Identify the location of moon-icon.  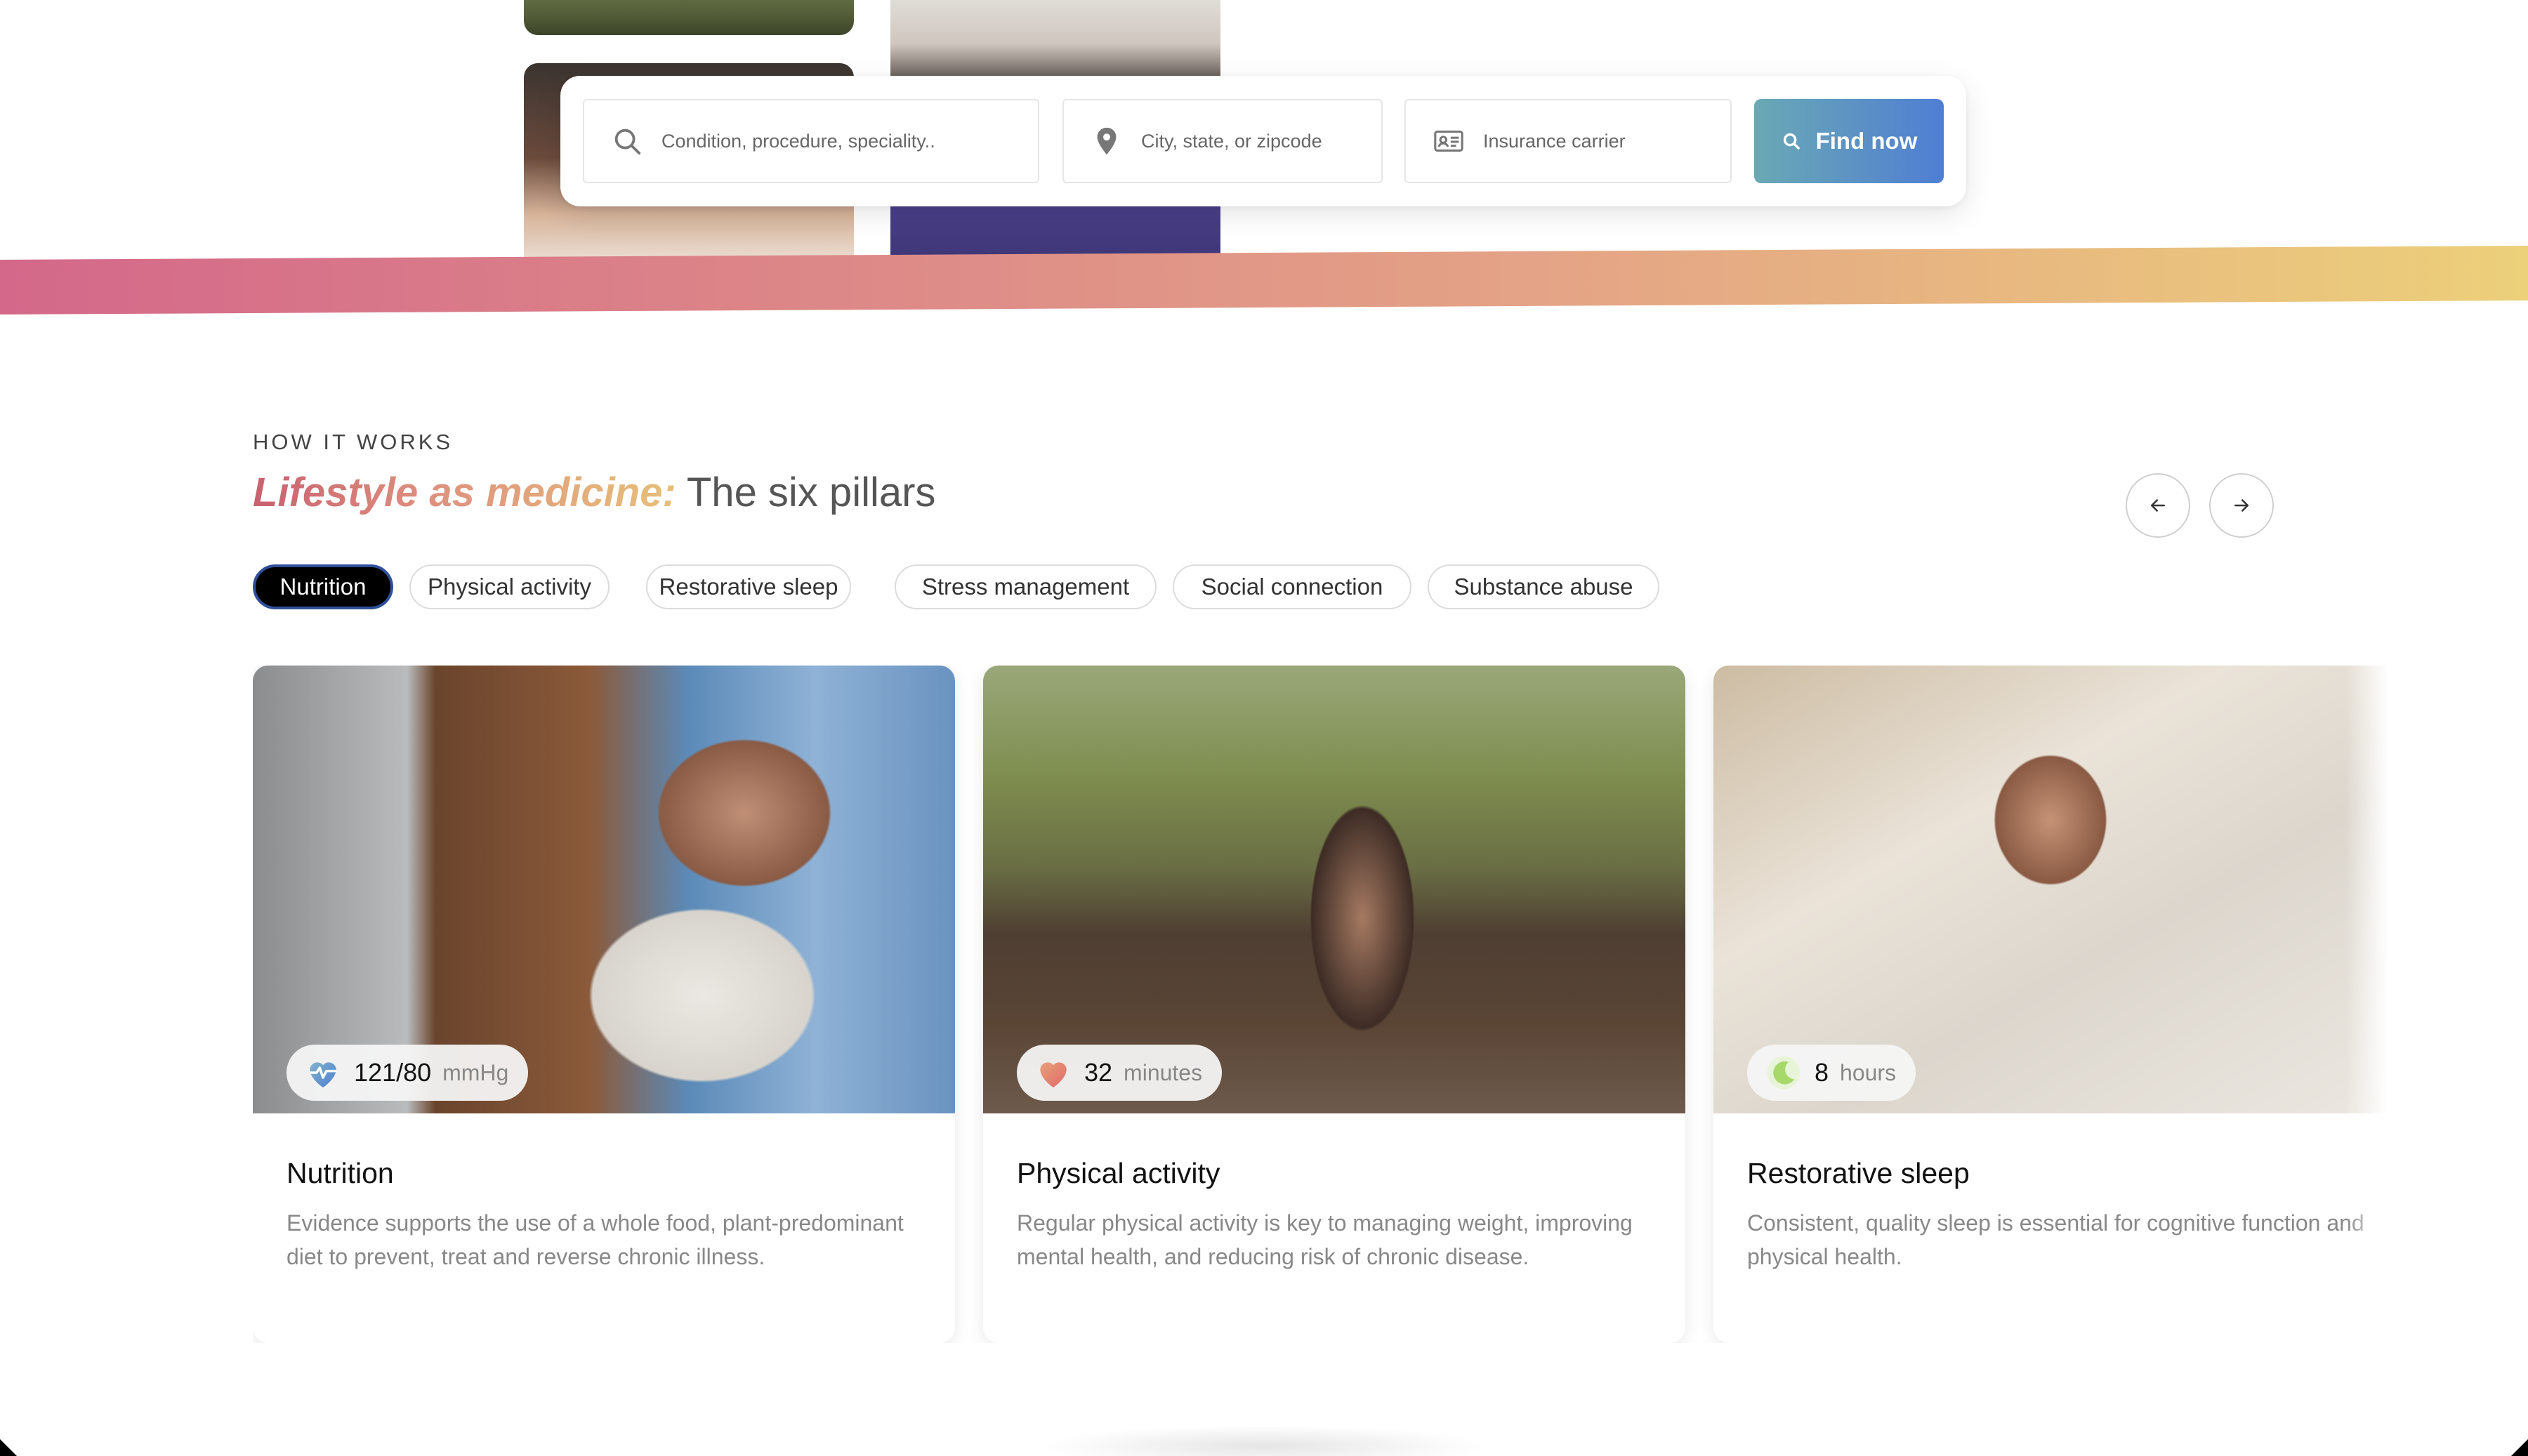
(1783, 1073).